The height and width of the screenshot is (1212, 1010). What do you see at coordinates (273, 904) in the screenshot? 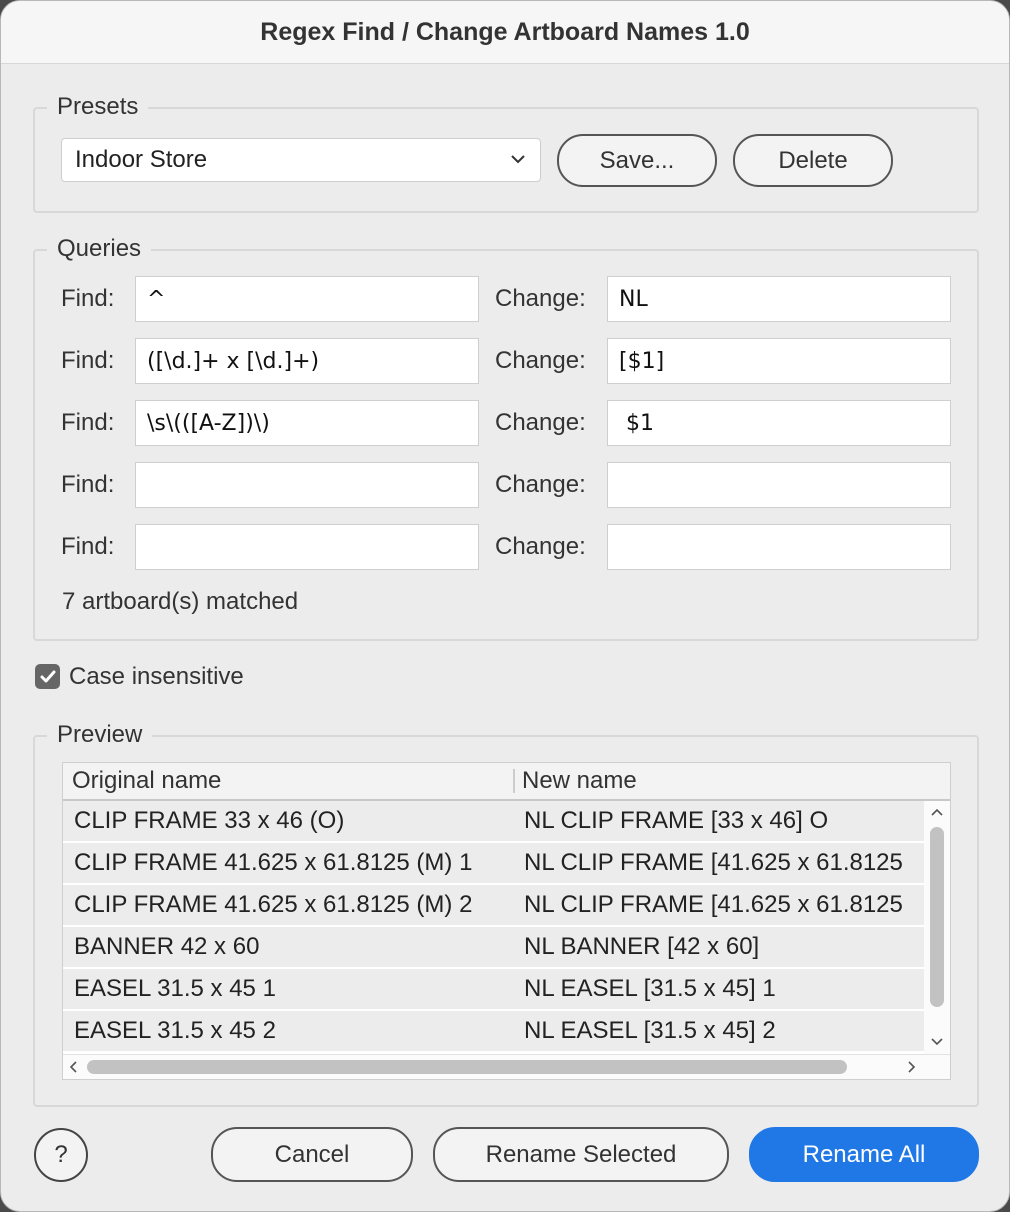
I see `original-name-cell: CLIP FRAME 41.625 x 61.8125 (M) 2` at bounding box center [273, 904].